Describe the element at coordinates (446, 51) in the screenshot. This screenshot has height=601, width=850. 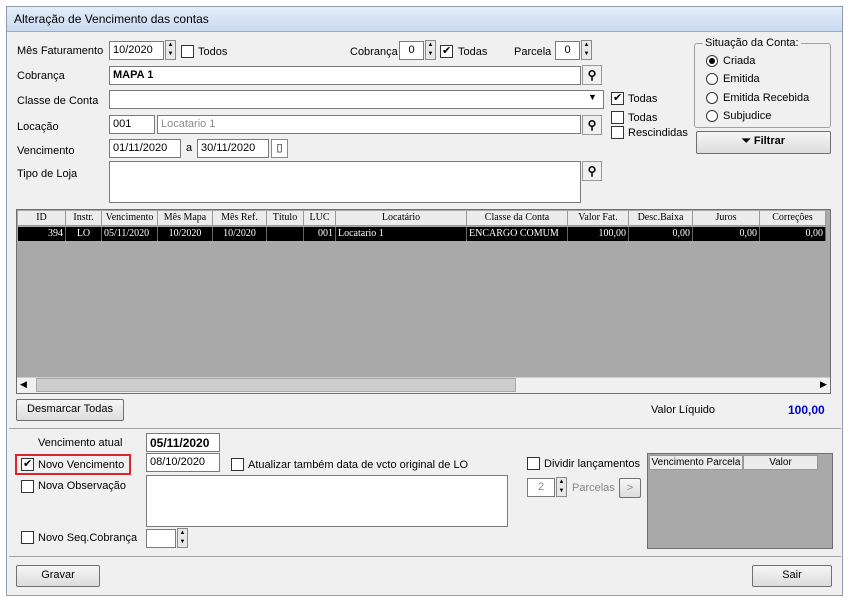
I see `cobranca-todas-checkbox` at that location.